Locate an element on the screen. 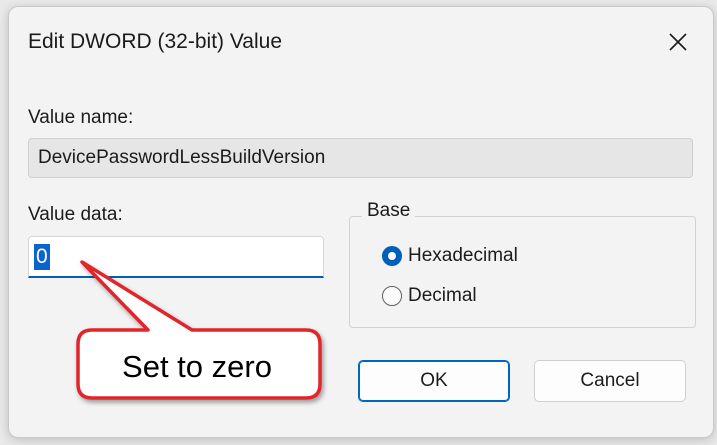 Image resolution: width=717 pixels, height=445 pixels. close-icon is located at coordinates (678, 42).